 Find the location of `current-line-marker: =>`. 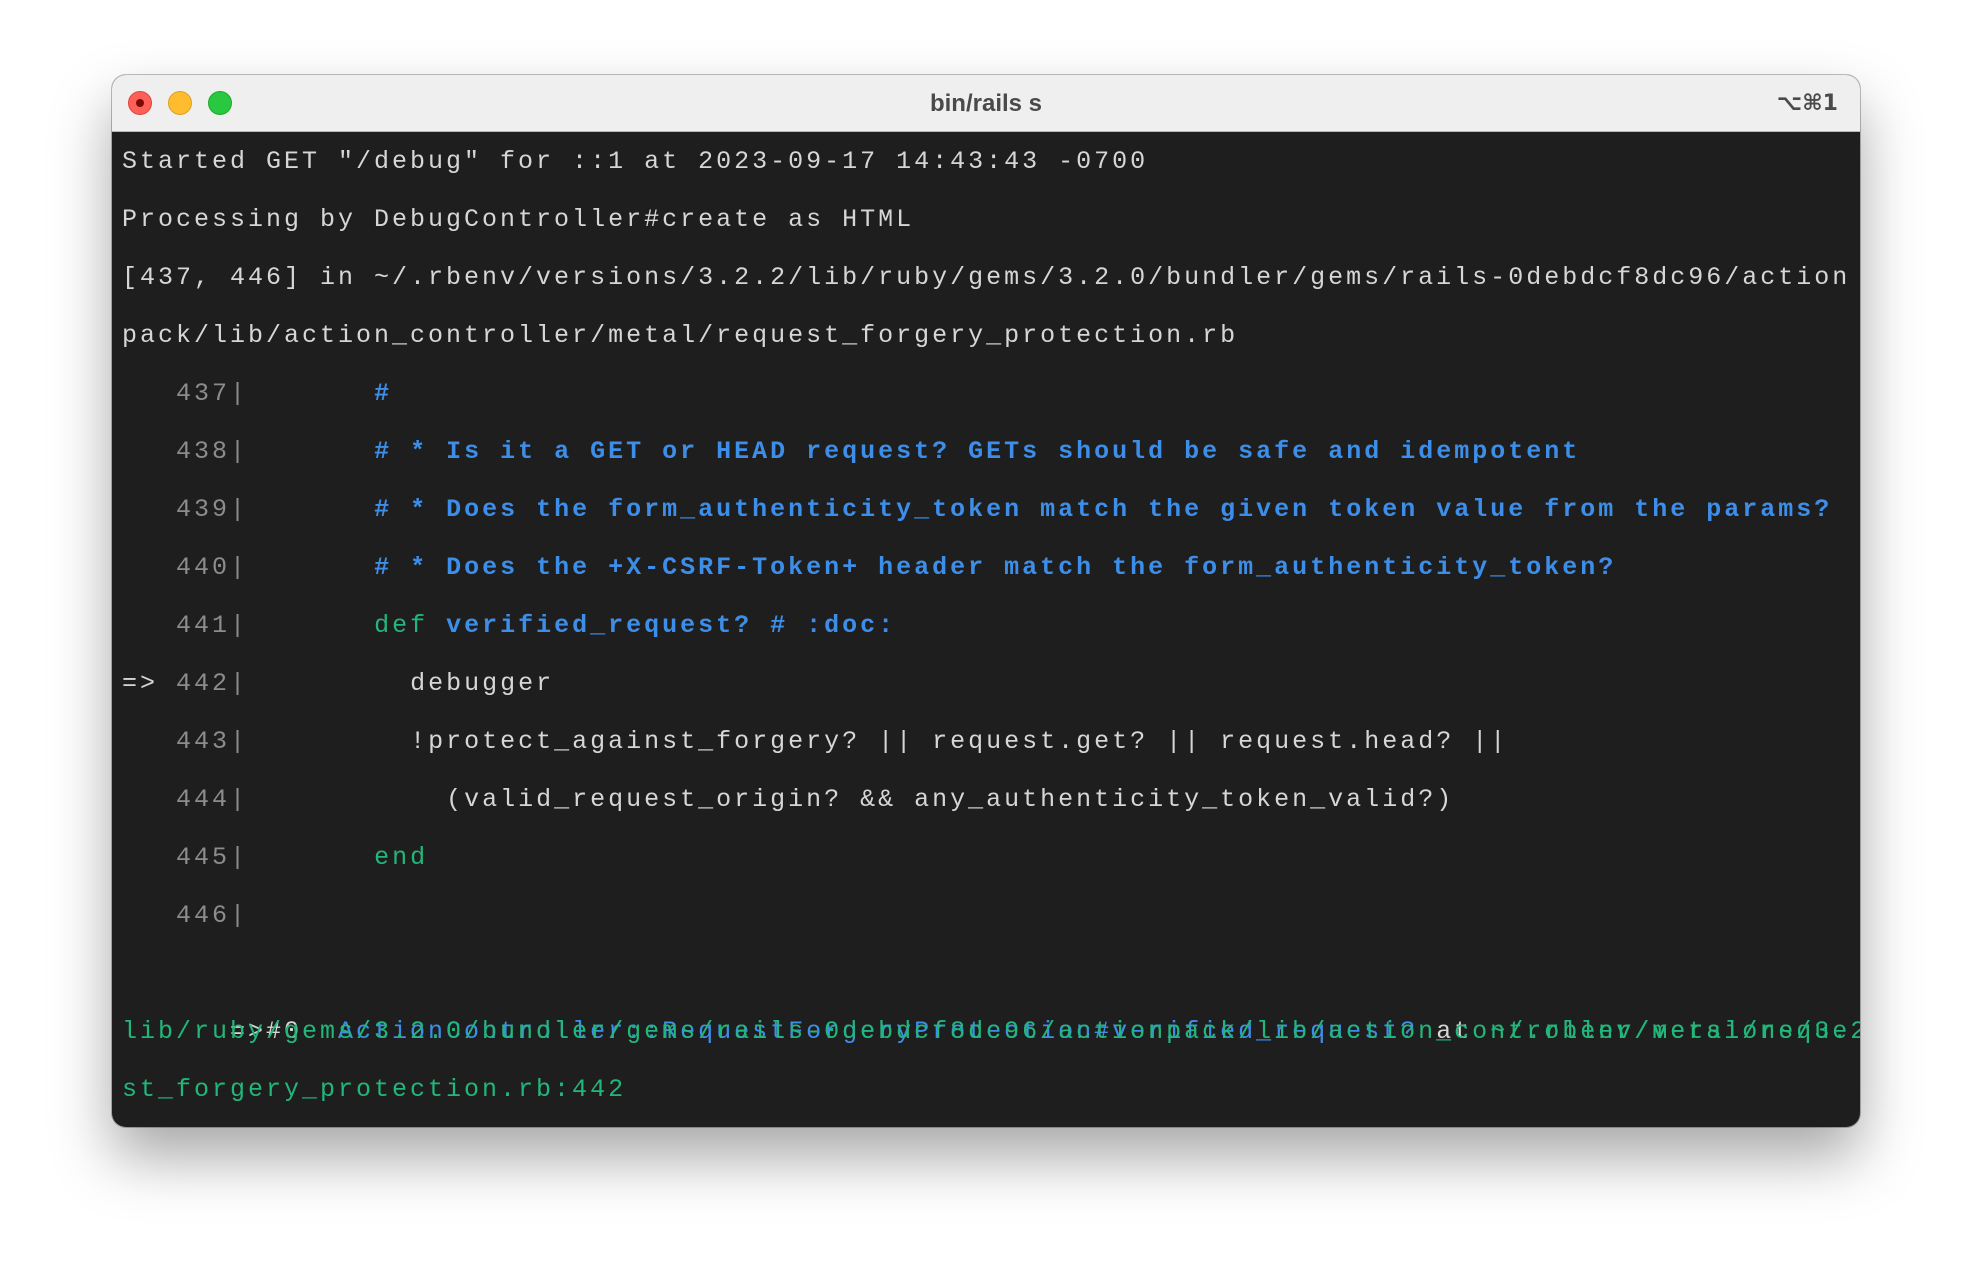

current-line-marker: => is located at coordinates (149, 683).